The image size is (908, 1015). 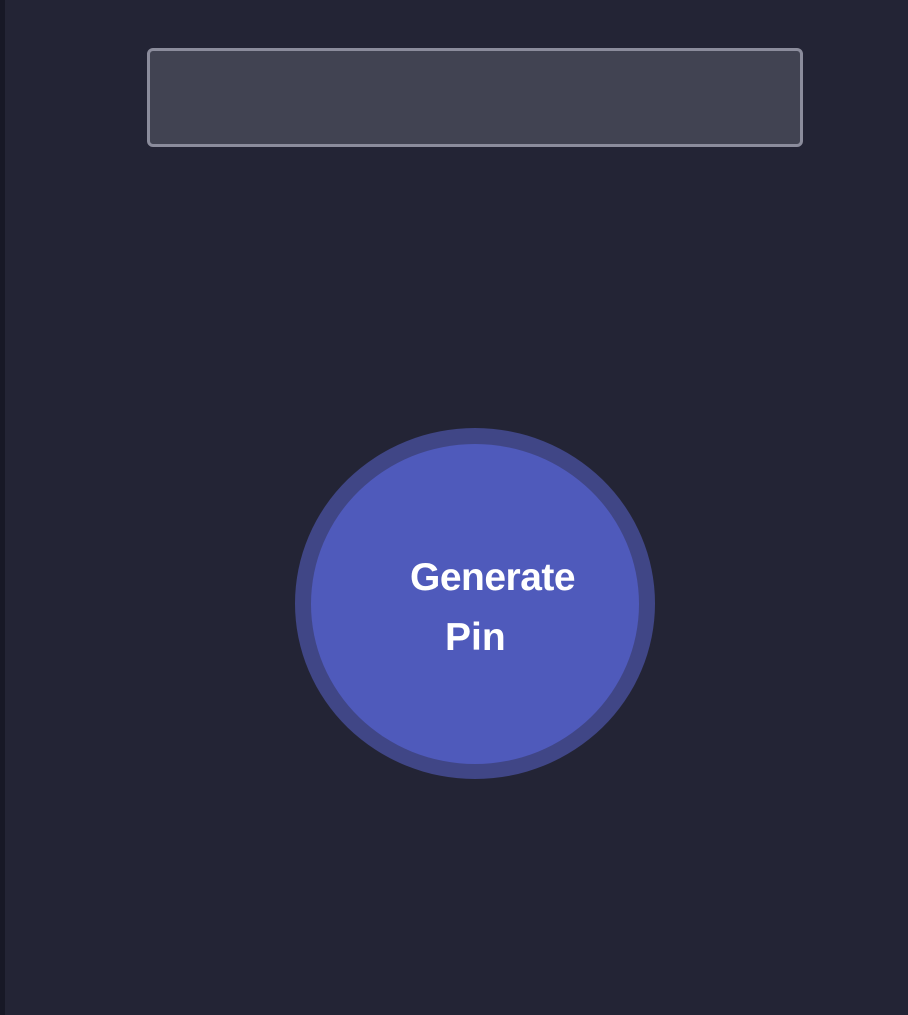 What do you see at coordinates (475, 637) in the screenshot?
I see `generate-button-label-line2: Pin` at bounding box center [475, 637].